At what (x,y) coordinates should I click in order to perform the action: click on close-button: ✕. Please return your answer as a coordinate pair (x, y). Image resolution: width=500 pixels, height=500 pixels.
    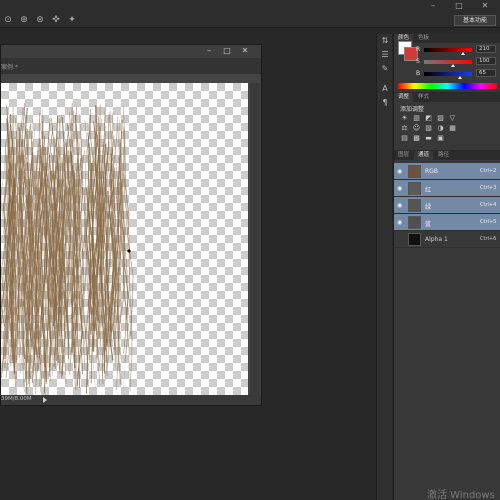
    Looking at the image, I should click on (485, 6).